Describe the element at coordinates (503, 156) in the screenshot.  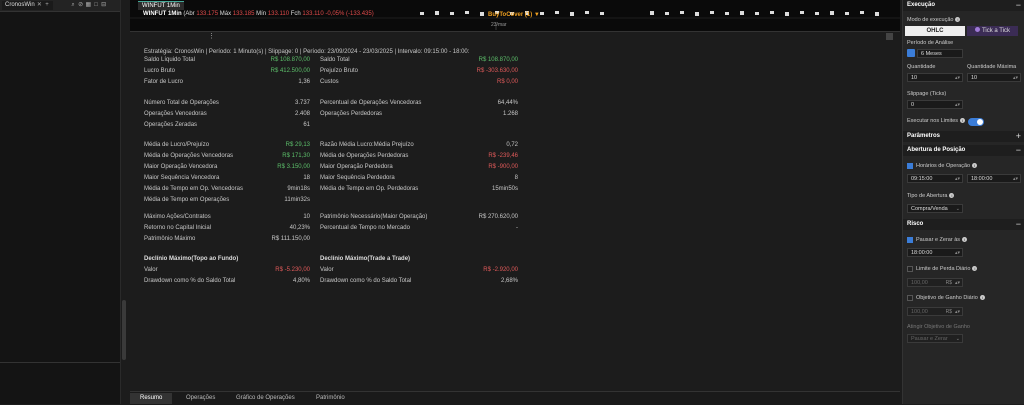
I see `metric-value: R$ -239,46` at that location.